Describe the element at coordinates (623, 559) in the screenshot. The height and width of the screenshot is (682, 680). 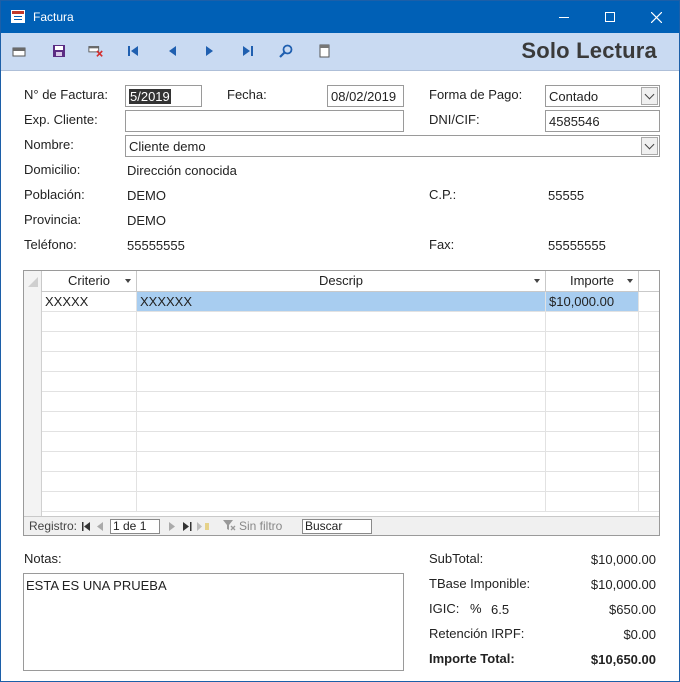
I see `subtotal-value: $10,000.00` at that location.